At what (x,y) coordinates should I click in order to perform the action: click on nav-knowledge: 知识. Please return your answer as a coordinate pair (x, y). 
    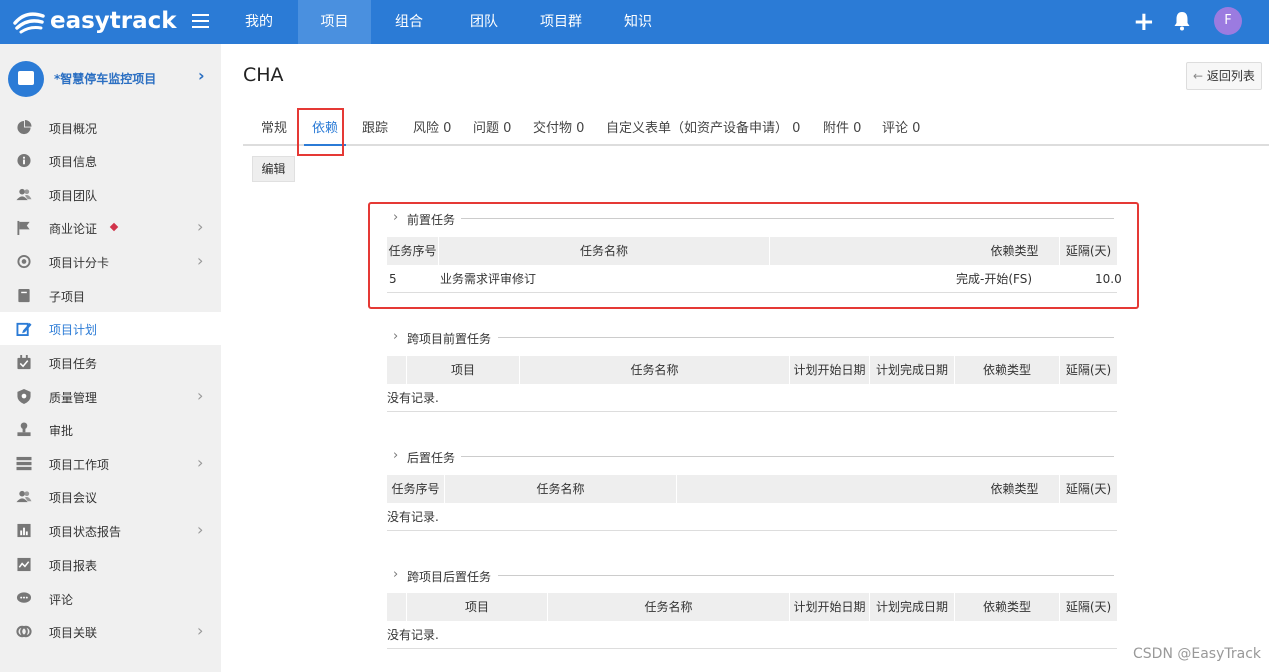
    Looking at the image, I should click on (638, 22).